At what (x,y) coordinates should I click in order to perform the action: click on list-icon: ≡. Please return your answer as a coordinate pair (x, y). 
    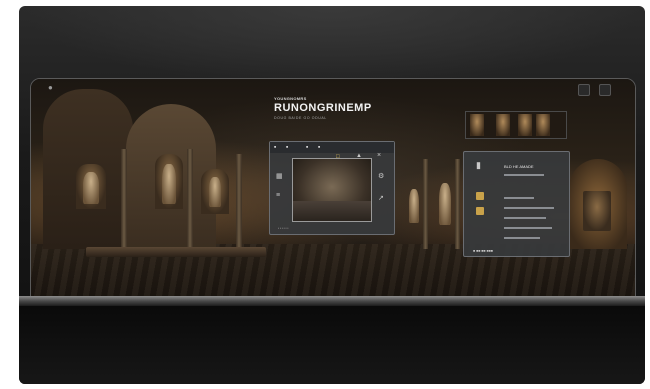
    Looking at the image, I should click on (278, 195).